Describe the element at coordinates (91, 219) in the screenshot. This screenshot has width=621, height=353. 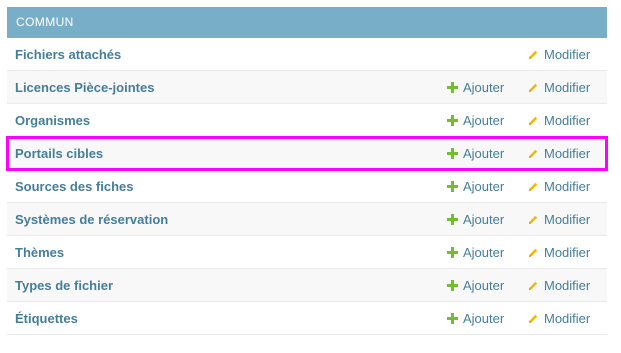
I see `model-link: Systèmes de réservation` at that location.